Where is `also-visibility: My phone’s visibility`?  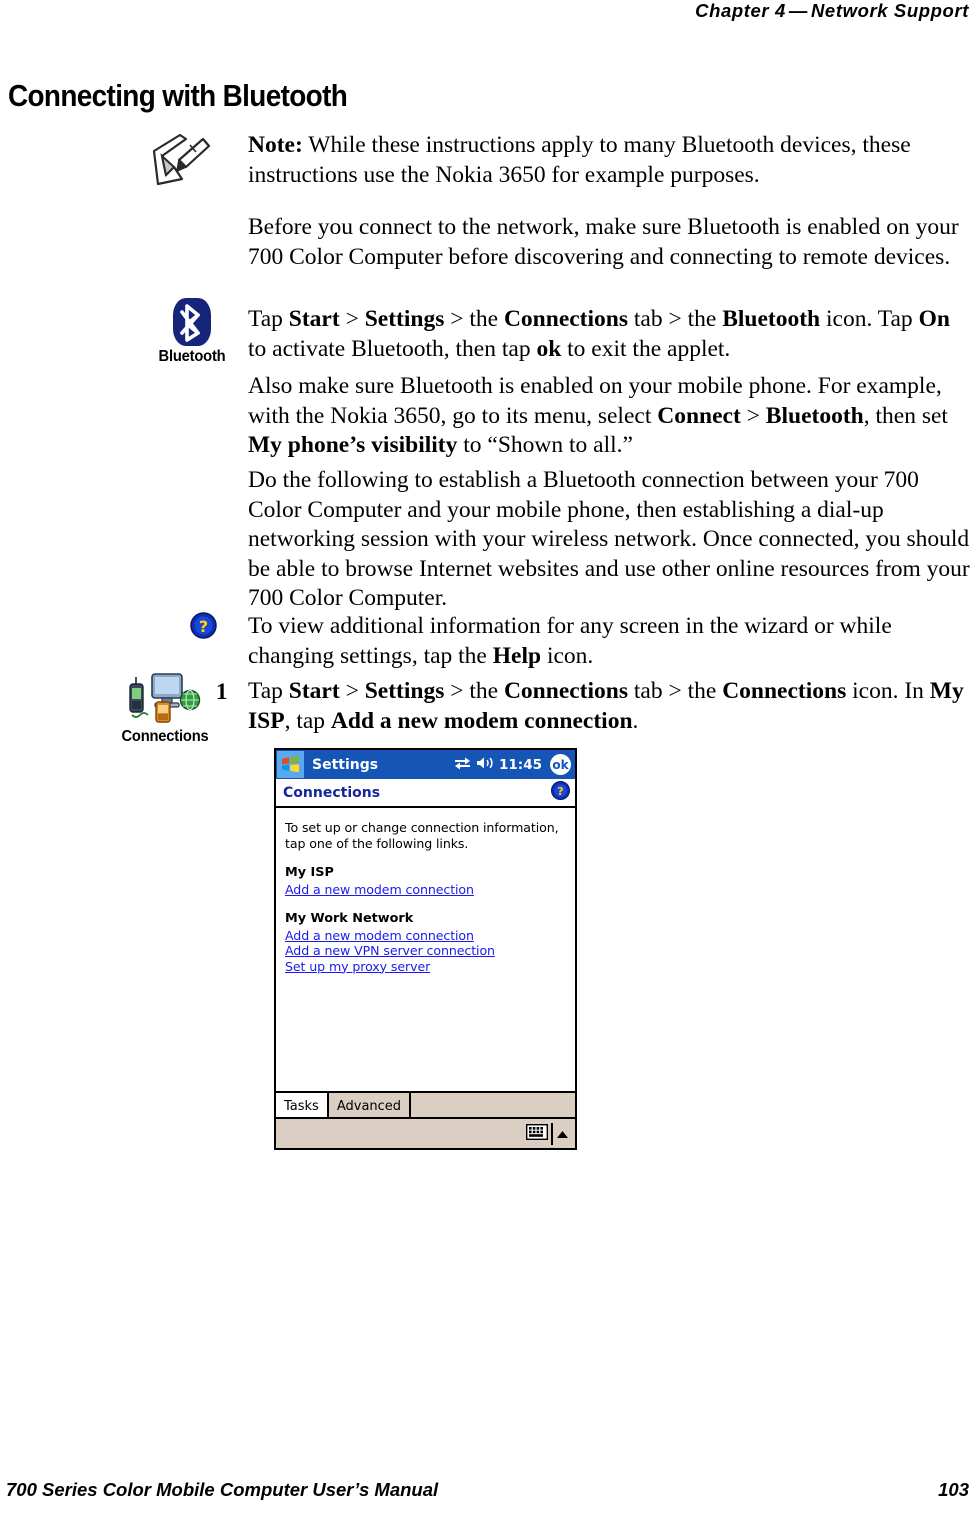 also-visibility: My phone’s visibility is located at coordinates (353, 445).